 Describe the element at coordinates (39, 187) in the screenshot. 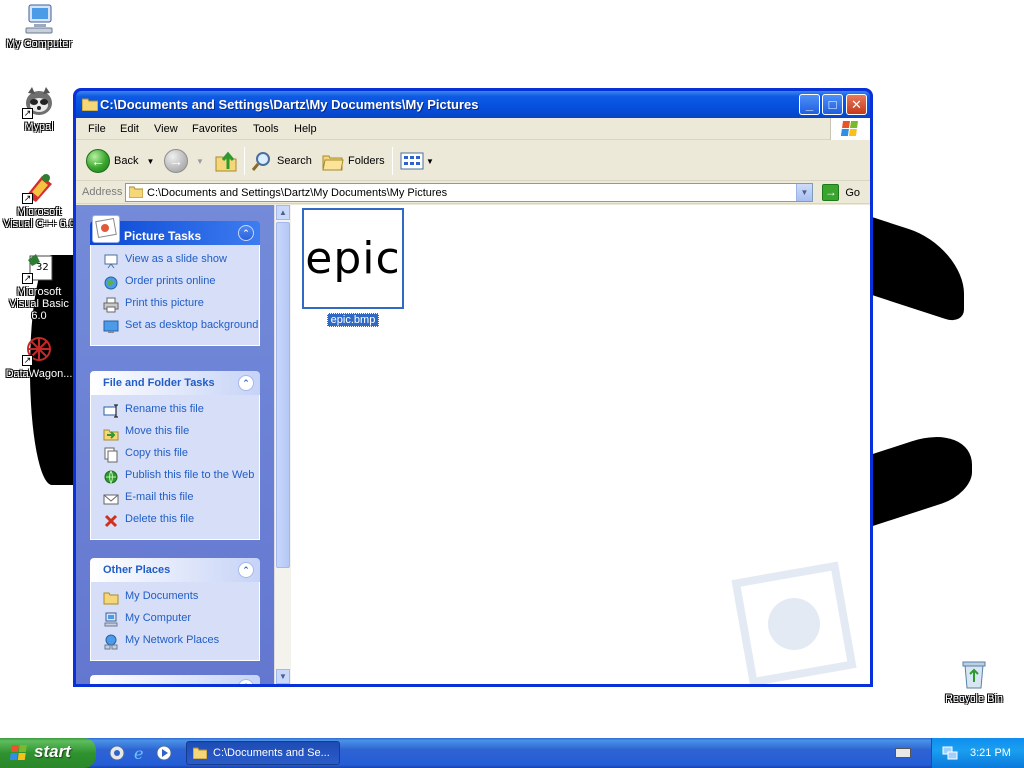

I see `visual-cpp-icon: ↗` at that location.